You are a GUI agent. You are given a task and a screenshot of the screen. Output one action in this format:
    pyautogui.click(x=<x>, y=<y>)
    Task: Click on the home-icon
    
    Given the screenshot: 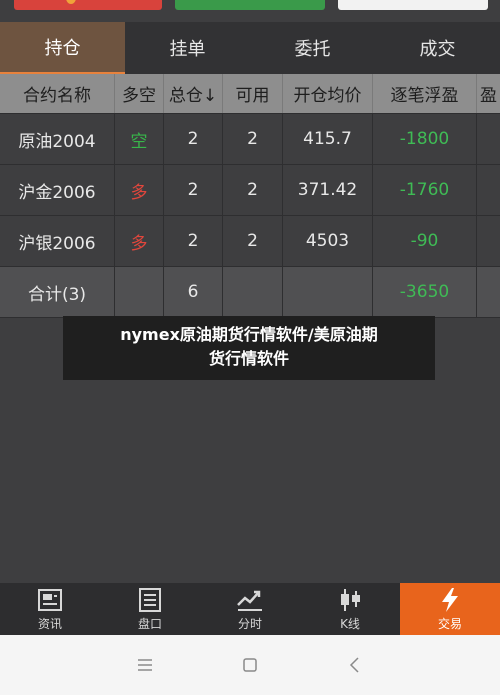 What is the action you would take?
    pyautogui.click(x=250, y=665)
    